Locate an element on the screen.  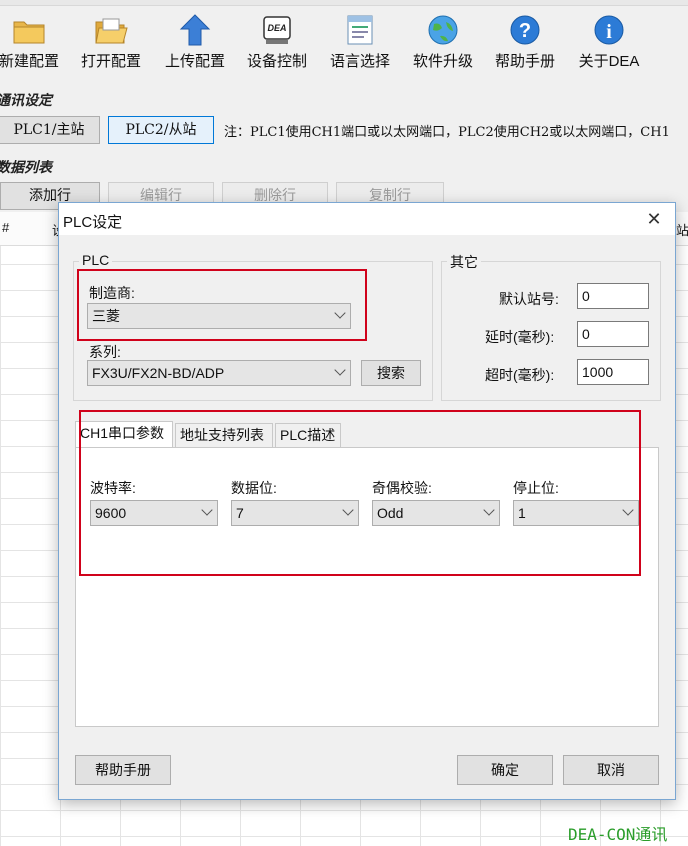
baud-rate-select: 9600 is located at coordinates (154, 513).